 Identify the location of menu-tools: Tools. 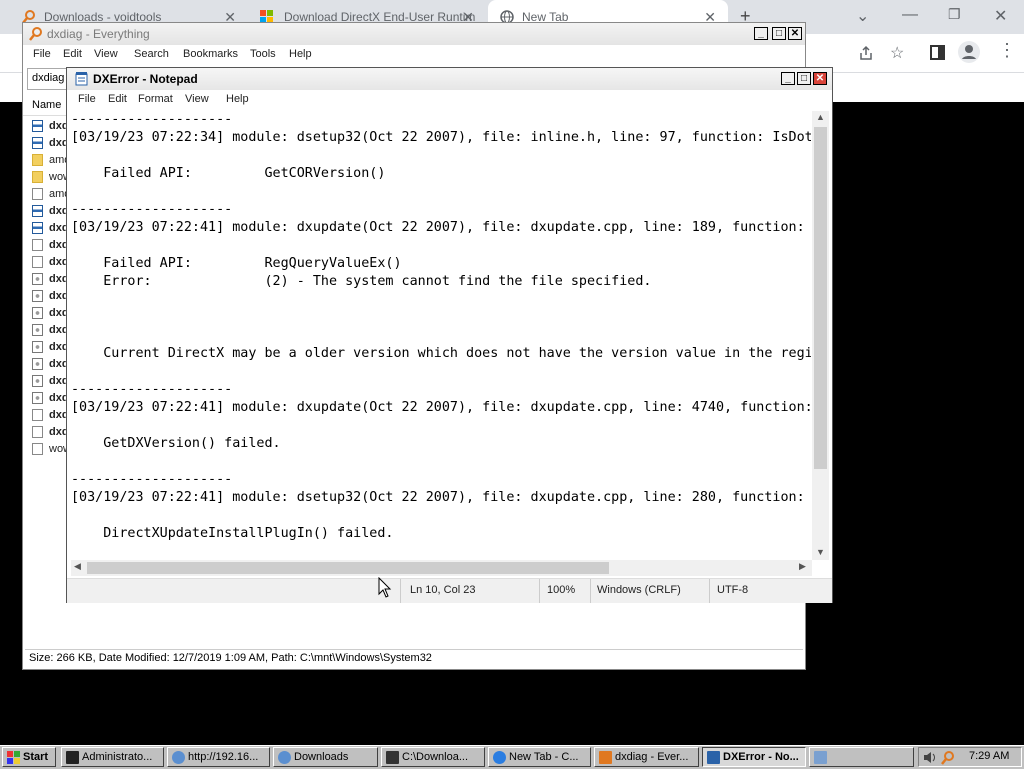
(263, 54).